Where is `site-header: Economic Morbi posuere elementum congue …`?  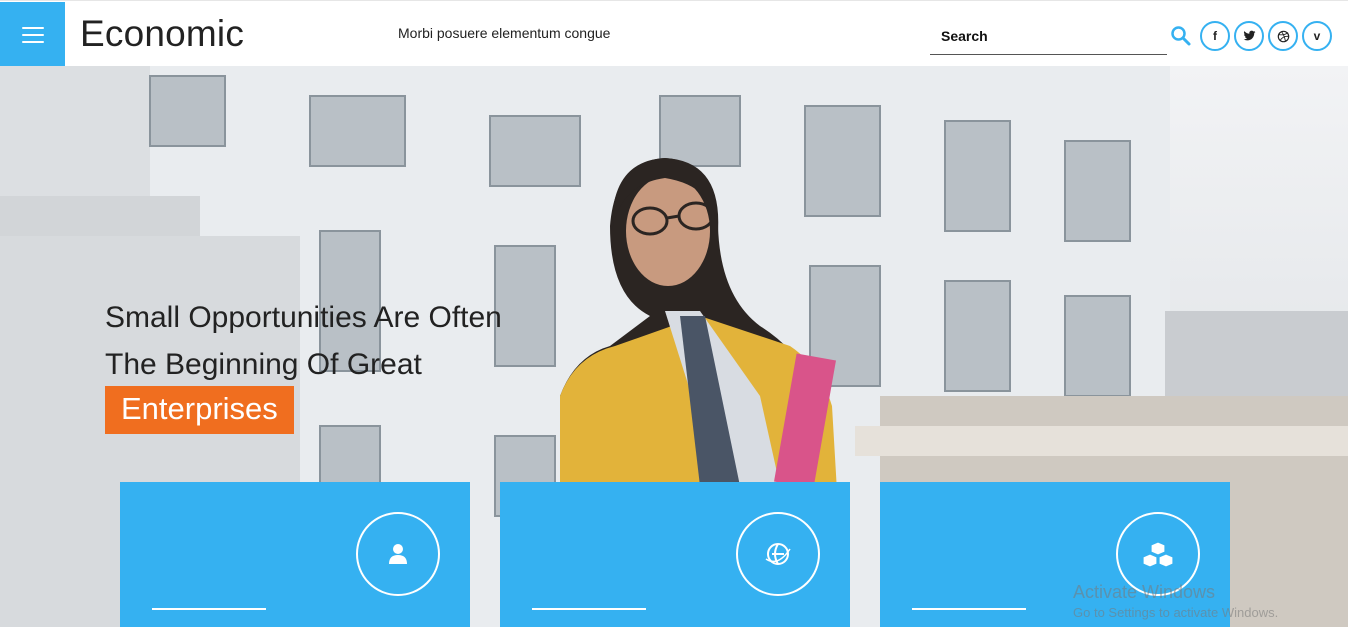
site-header: Economic Morbi posuere elementum congue … is located at coordinates (674, 33).